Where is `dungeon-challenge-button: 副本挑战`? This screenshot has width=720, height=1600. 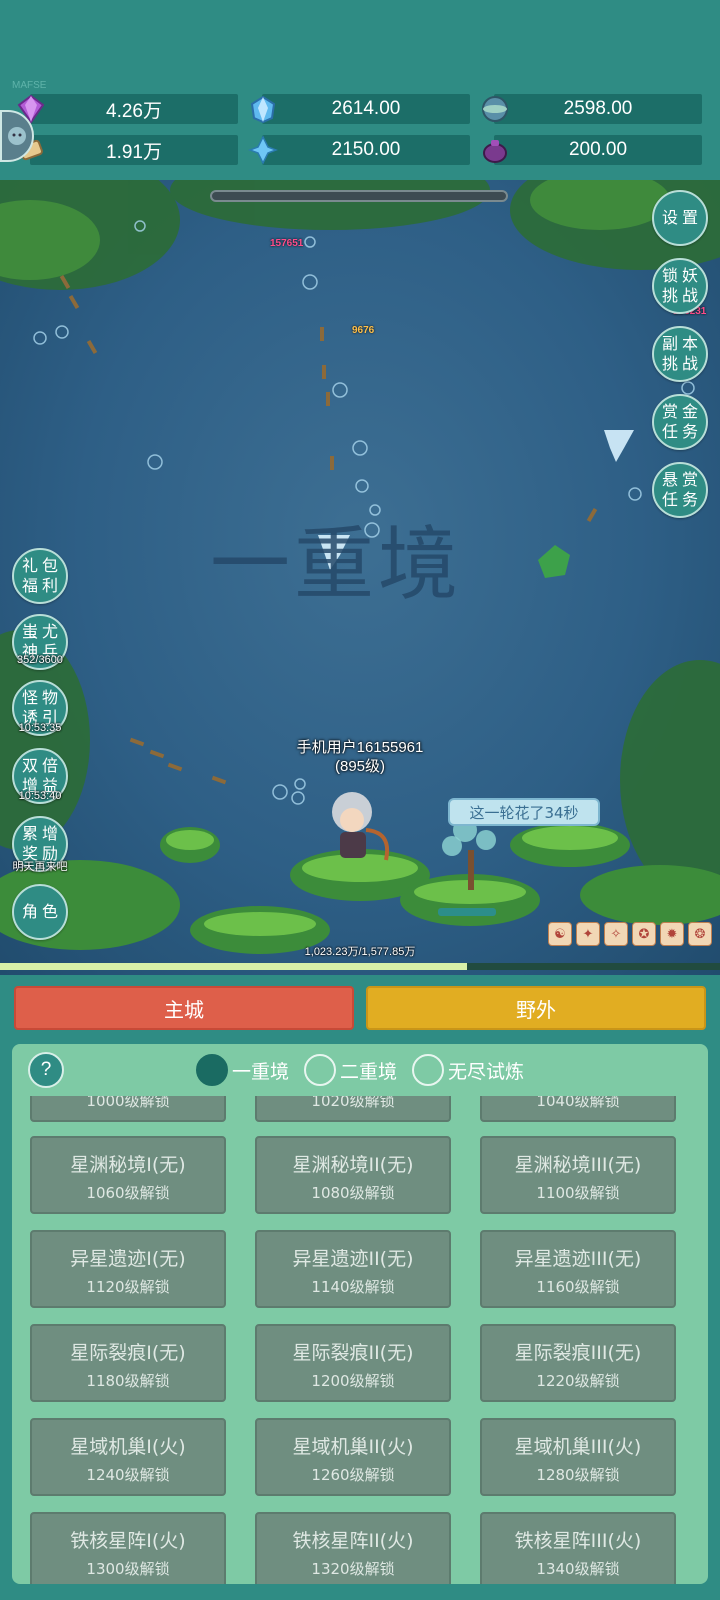 dungeon-challenge-button: 副本挑战 is located at coordinates (680, 354).